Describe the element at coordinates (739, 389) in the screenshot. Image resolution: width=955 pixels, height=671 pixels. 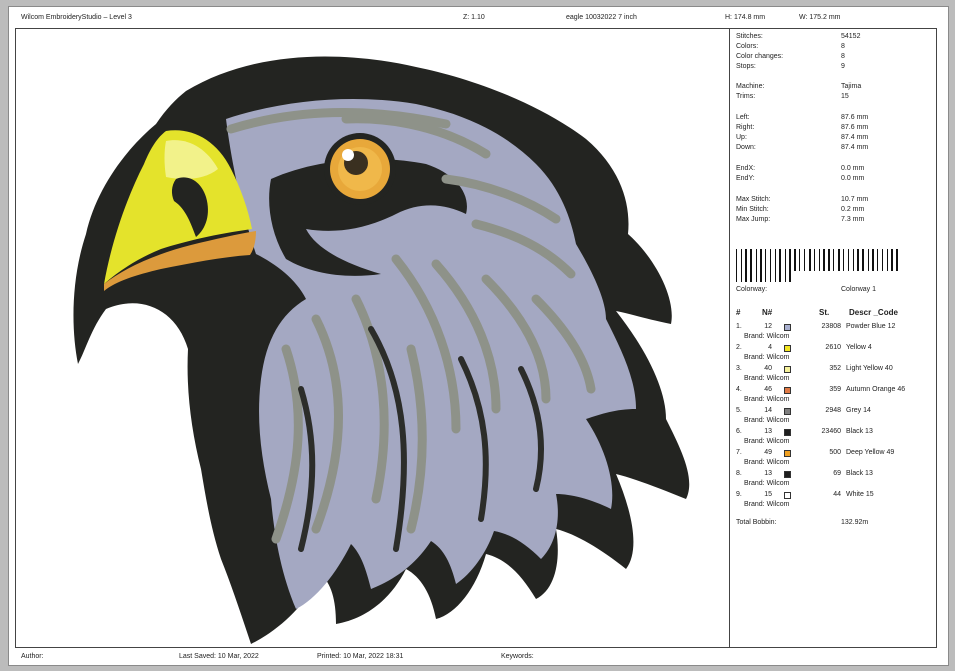
I see `color-index: 4.` at that location.